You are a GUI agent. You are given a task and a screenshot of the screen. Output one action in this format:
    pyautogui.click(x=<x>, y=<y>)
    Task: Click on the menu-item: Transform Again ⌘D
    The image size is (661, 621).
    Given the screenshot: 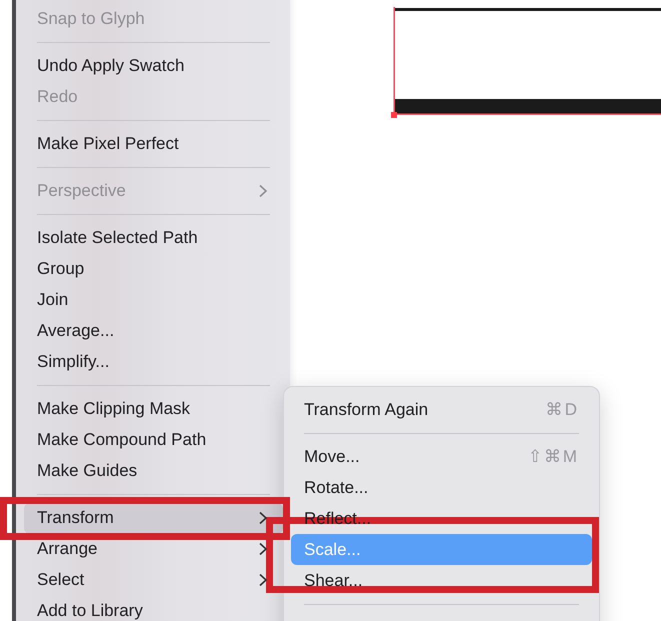 What is the action you would take?
    pyautogui.click(x=441, y=409)
    